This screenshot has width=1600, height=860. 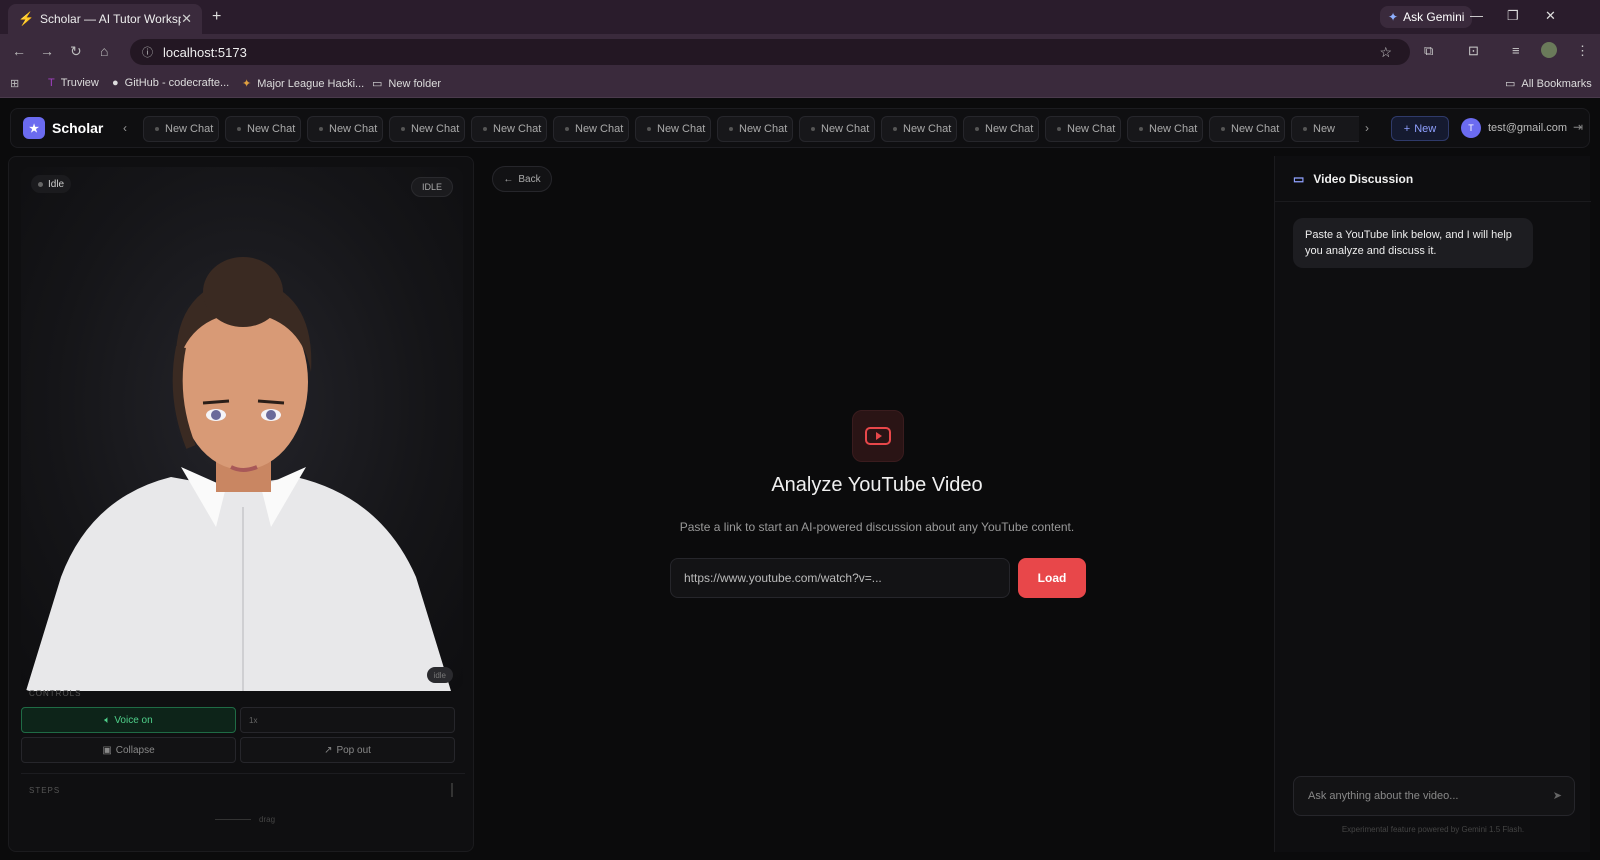 I want to click on discussion-title: Video Discussion, so click(x=1363, y=178).